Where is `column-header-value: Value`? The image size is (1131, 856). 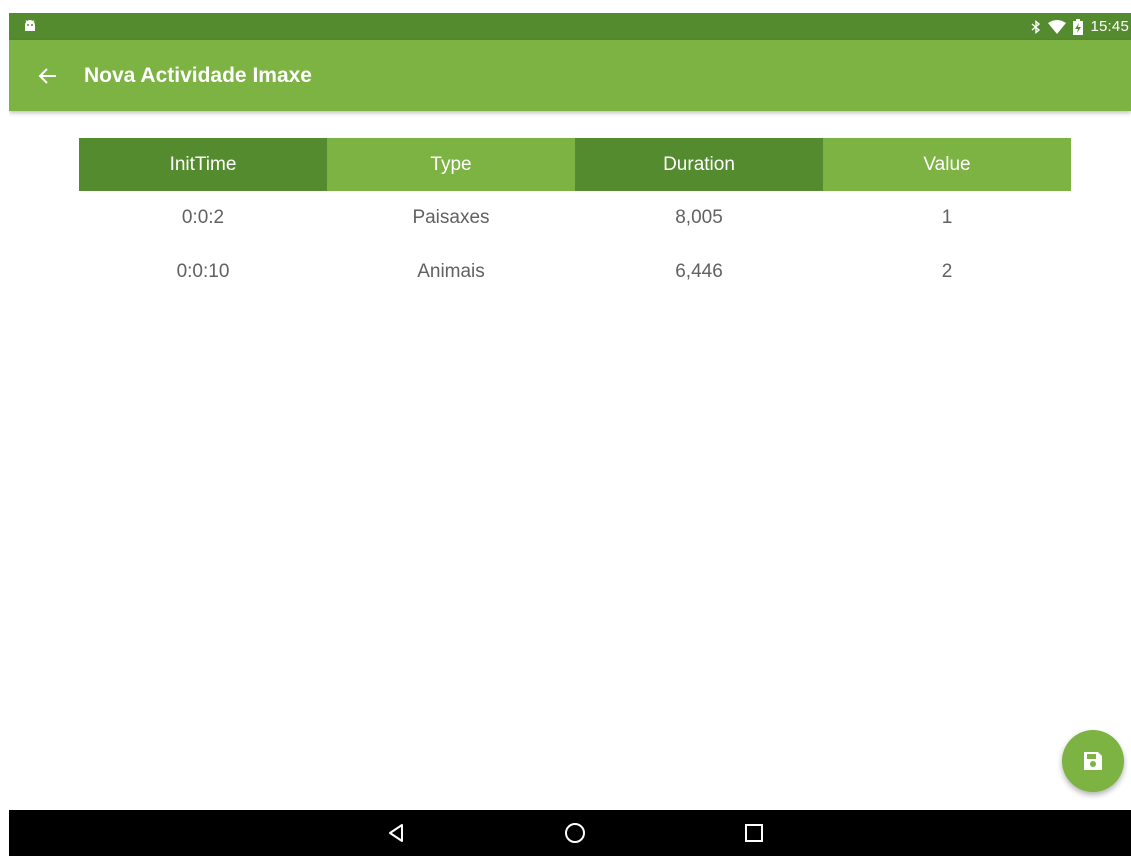 column-header-value: Value is located at coordinates (947, 164).